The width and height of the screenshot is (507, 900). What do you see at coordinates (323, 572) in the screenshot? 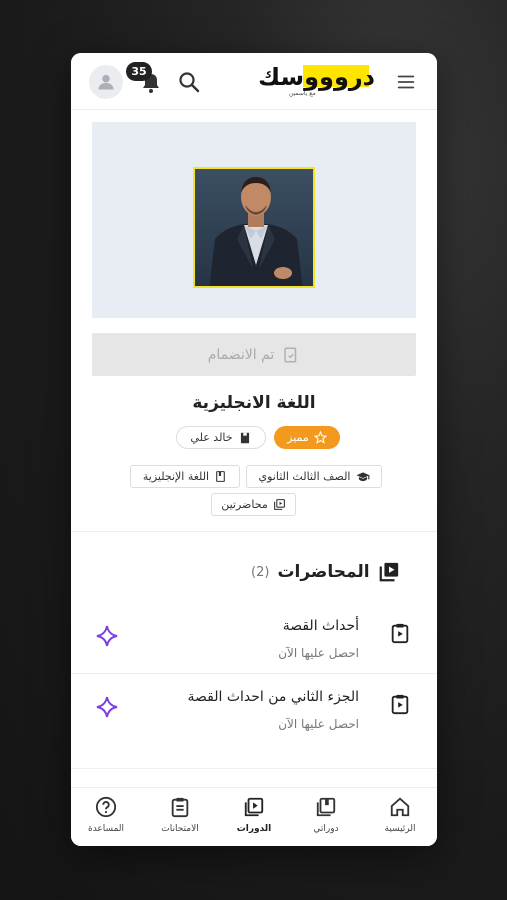
I see `lectures-section-title: المحاضرات` at bounding box center [323, 572].